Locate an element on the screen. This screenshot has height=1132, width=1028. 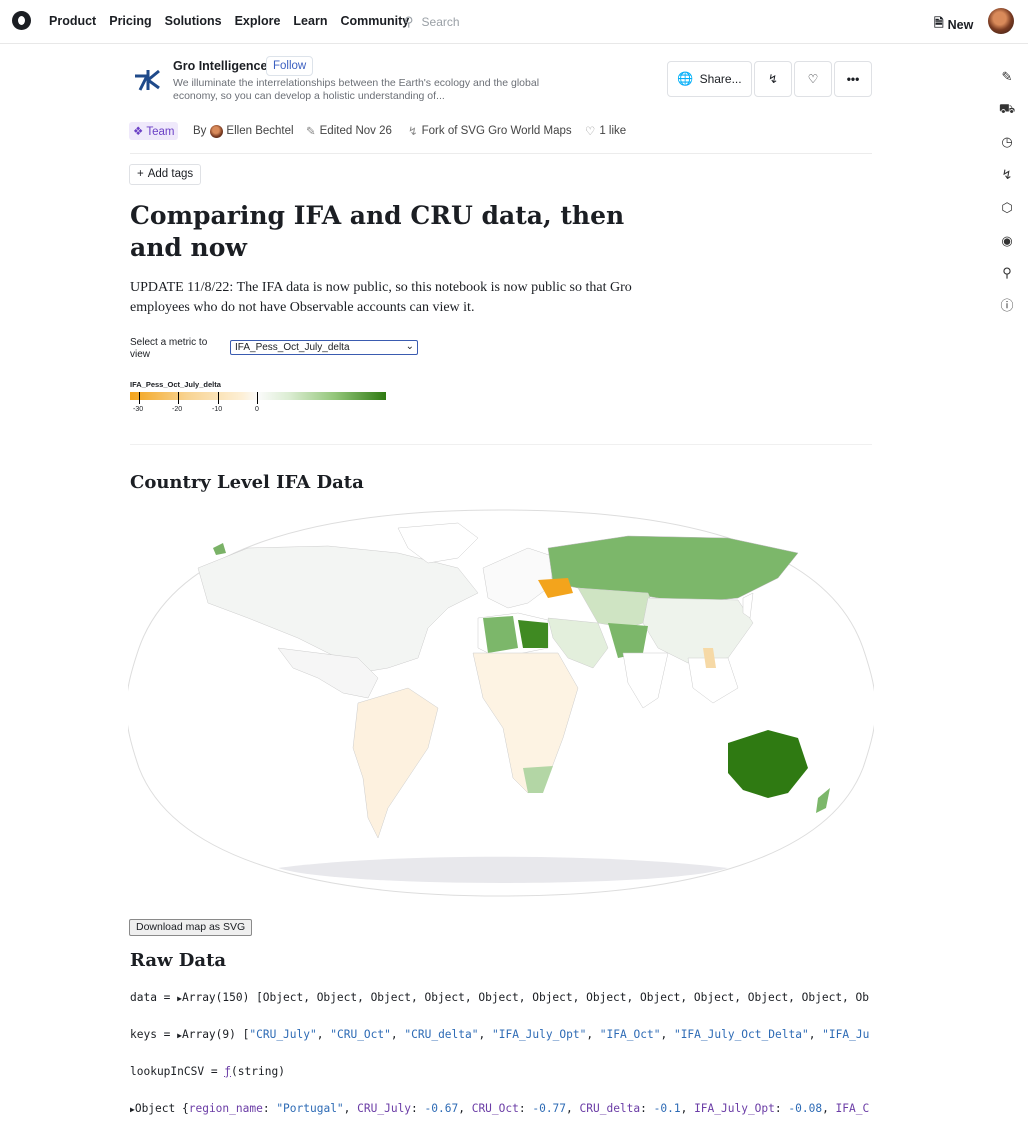
keys-array-label: Array(9) is located at coordinates (208, 1034).